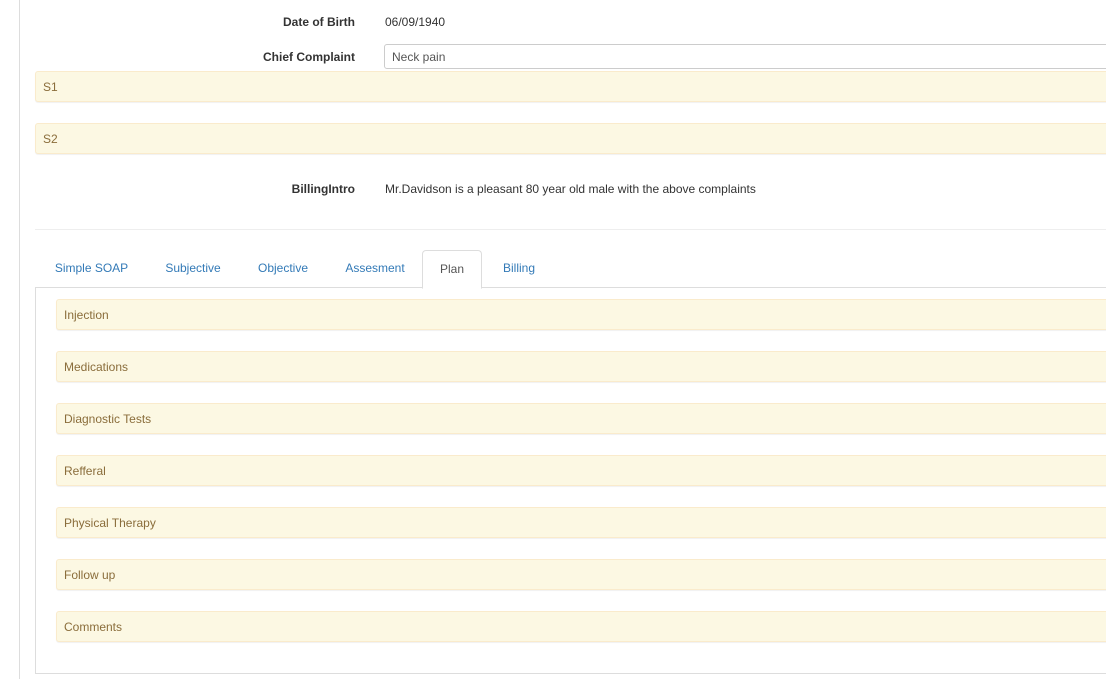 Image resolution: width=1106 pixels, height=679 pixels. What do you see at coordinates (323, 189) in the screenshot?
I see `billing-intro-label: BillingIntro` at bounding box center [323, 189].